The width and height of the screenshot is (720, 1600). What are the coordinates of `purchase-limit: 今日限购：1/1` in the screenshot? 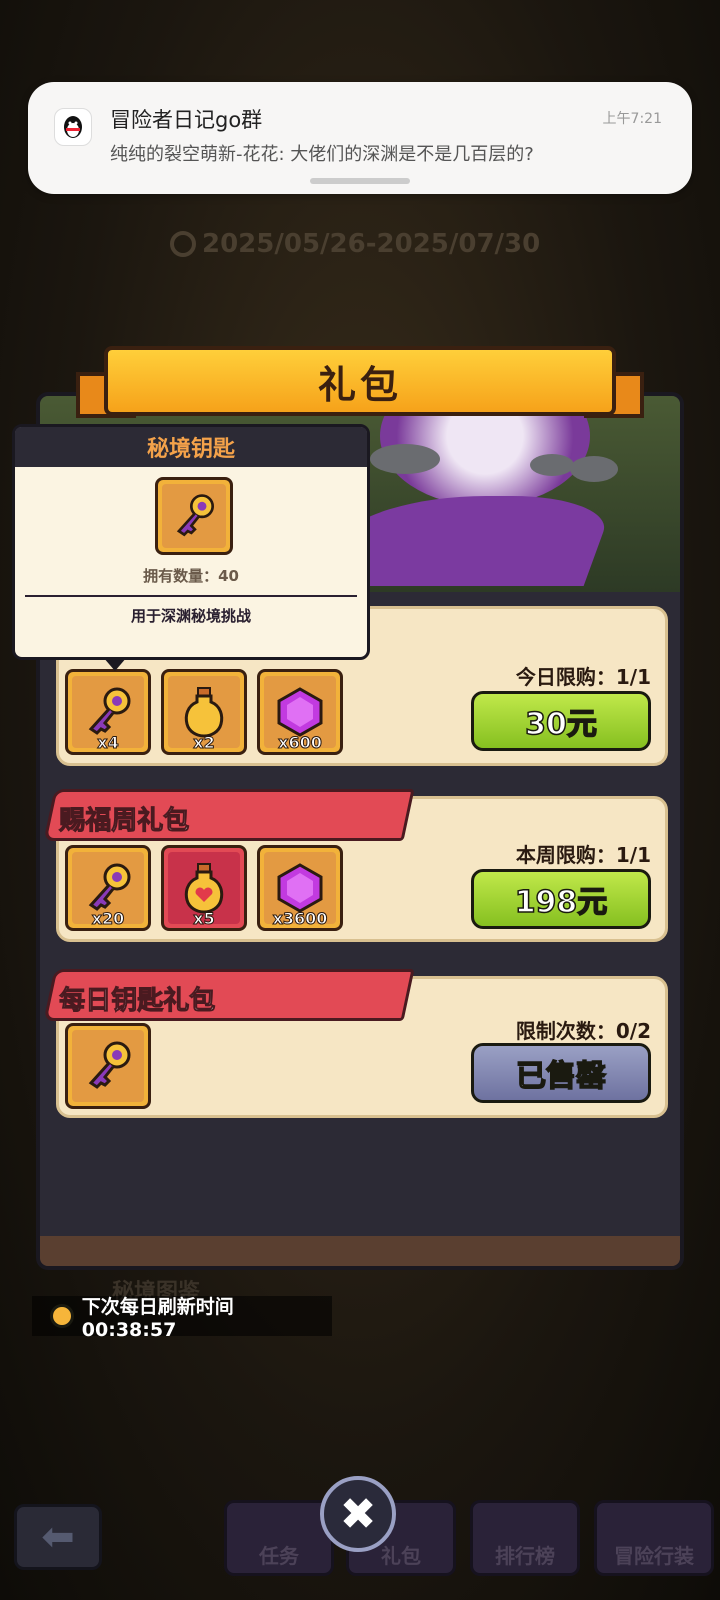 It's located at (583, 677).